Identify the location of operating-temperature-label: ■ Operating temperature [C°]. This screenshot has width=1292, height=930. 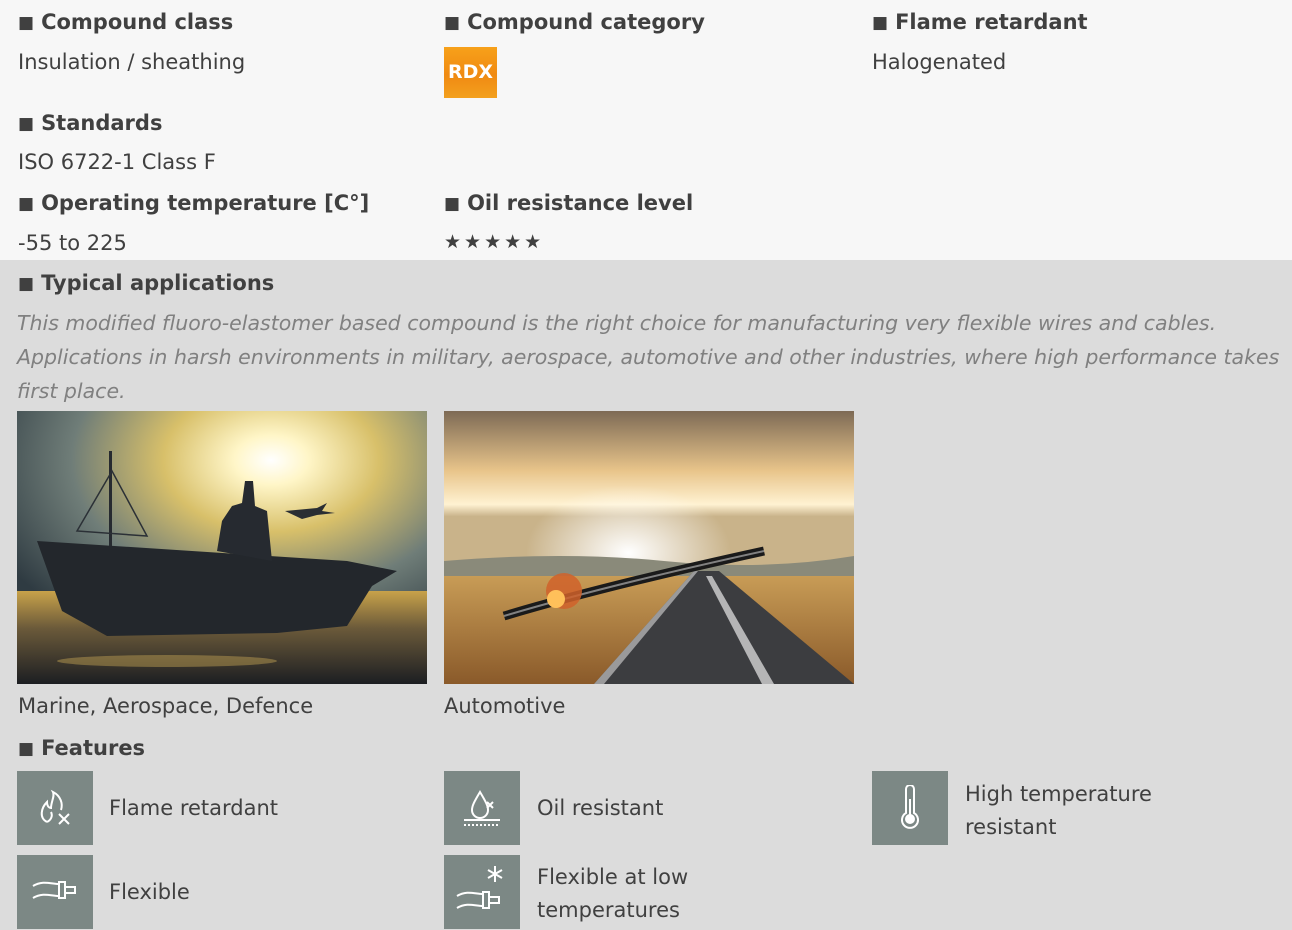
(193, 203).